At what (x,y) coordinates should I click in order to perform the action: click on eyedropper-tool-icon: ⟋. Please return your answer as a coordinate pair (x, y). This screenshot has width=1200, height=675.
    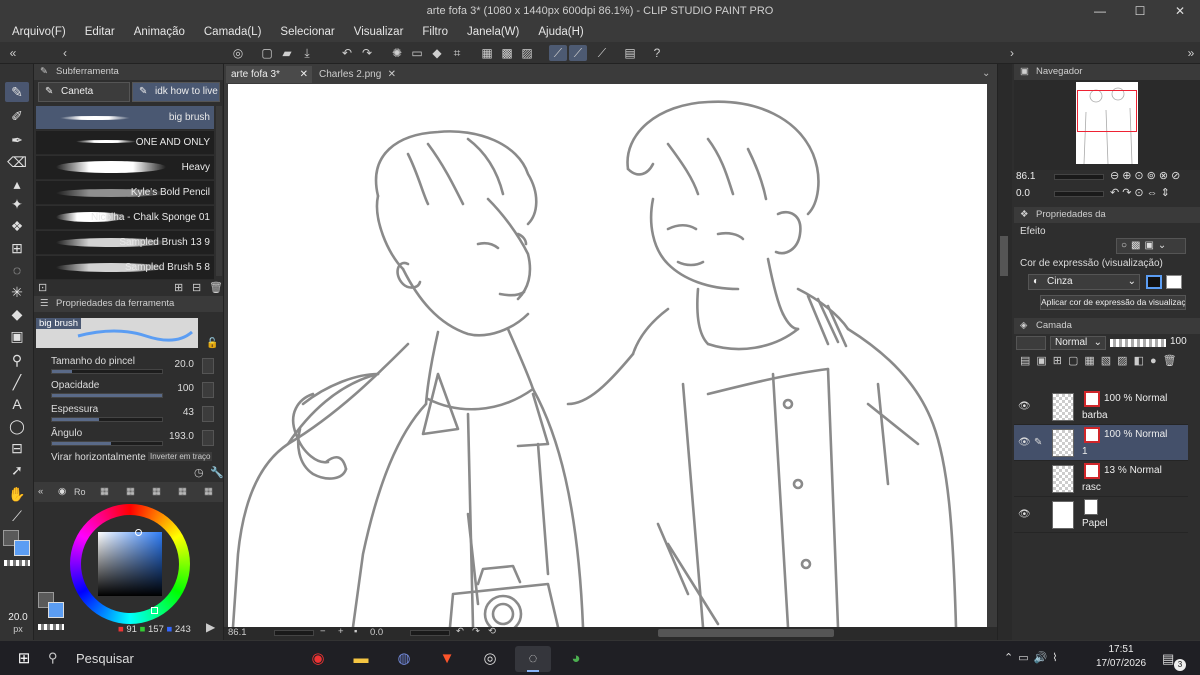
    Looking at the image, I should click on (17, 516).